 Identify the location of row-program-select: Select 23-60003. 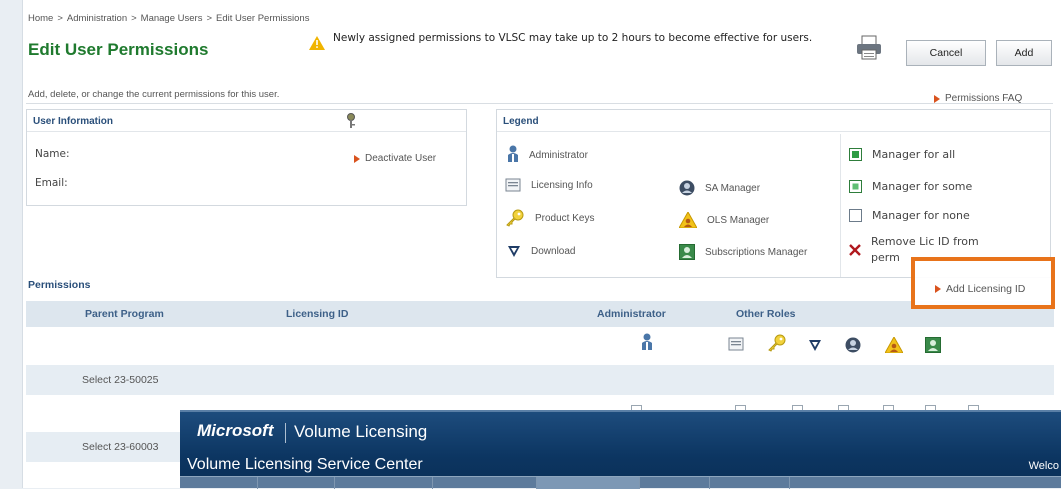
(120, 447).